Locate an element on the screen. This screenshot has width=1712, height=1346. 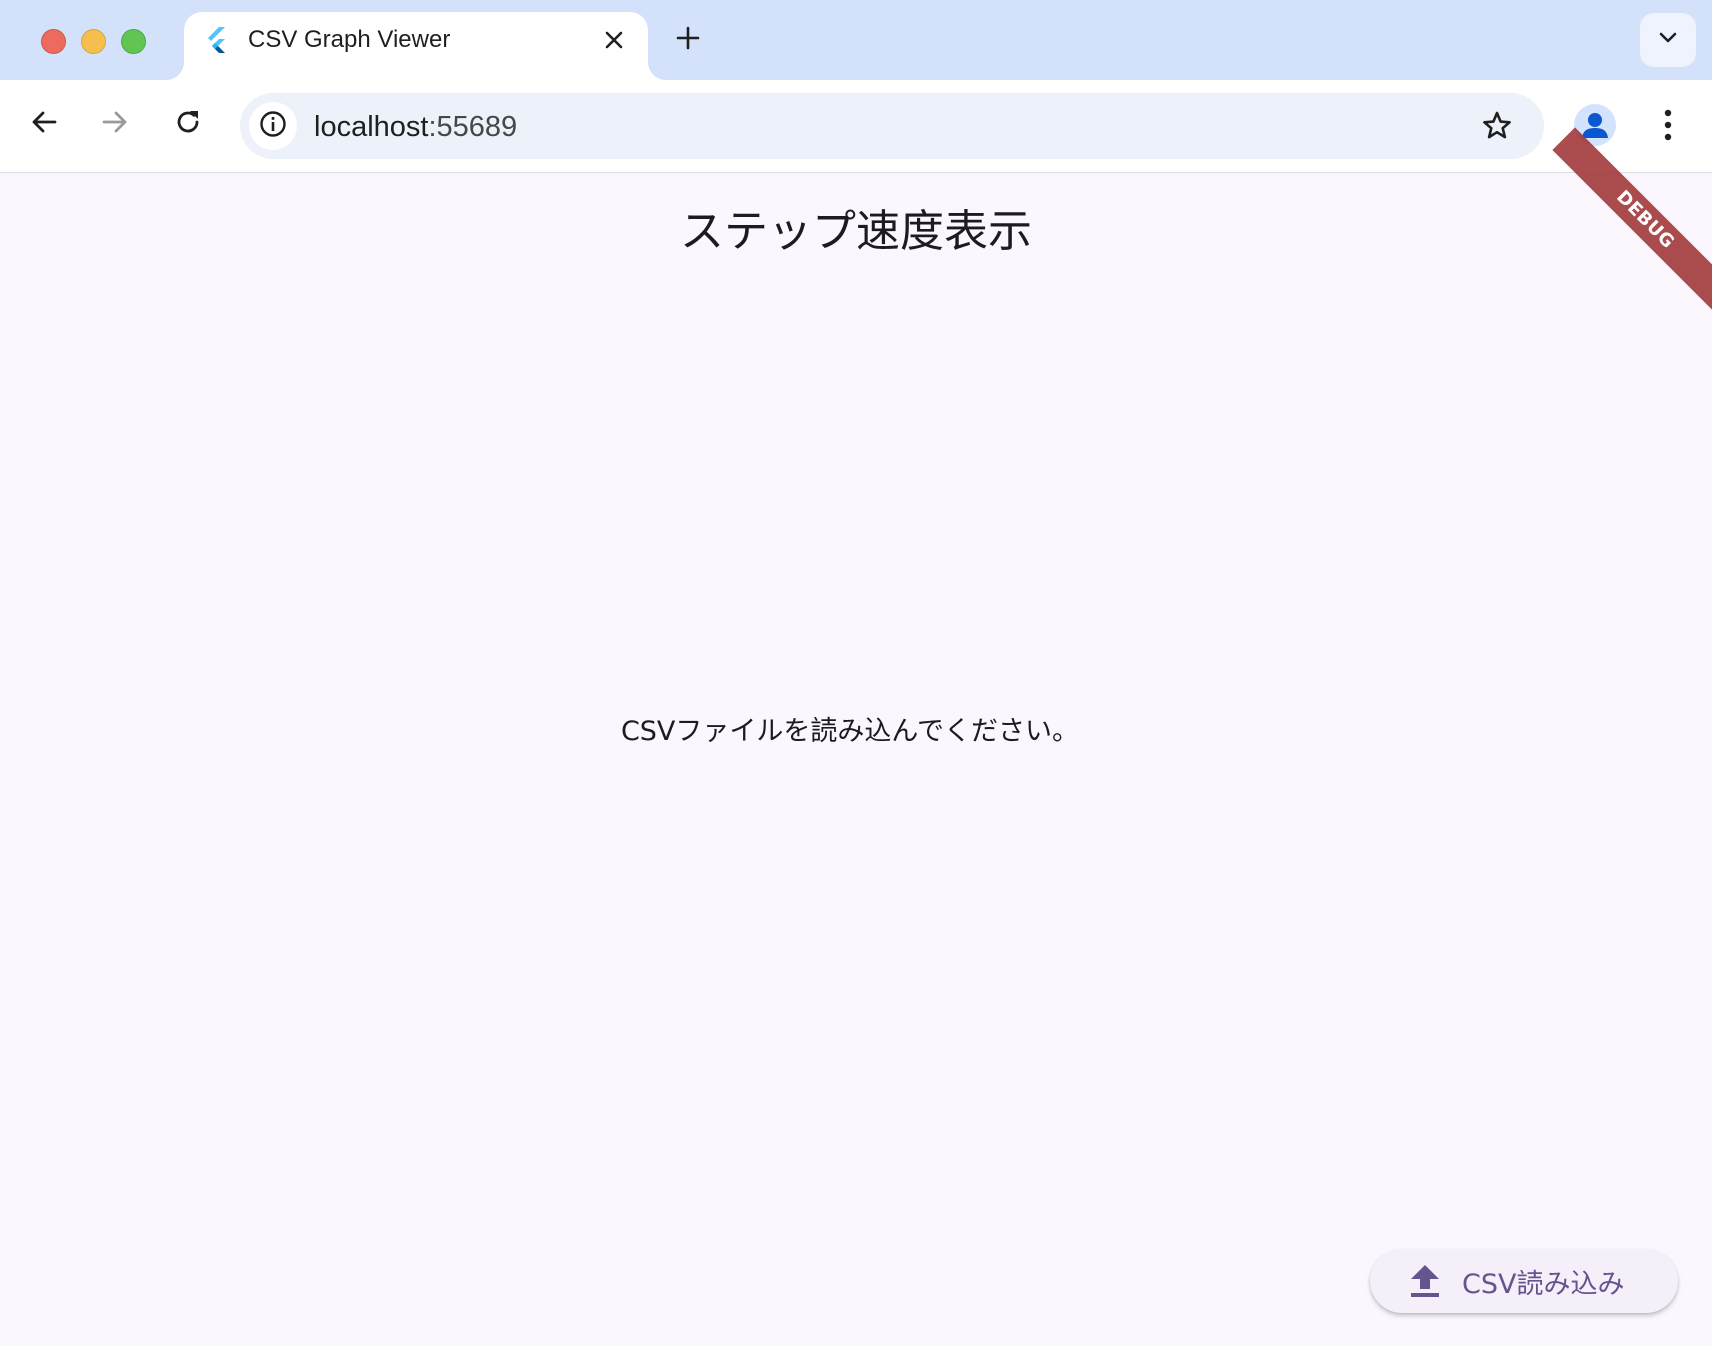
page-title: ステップ速度表示 is located at coordinates (856, 231).